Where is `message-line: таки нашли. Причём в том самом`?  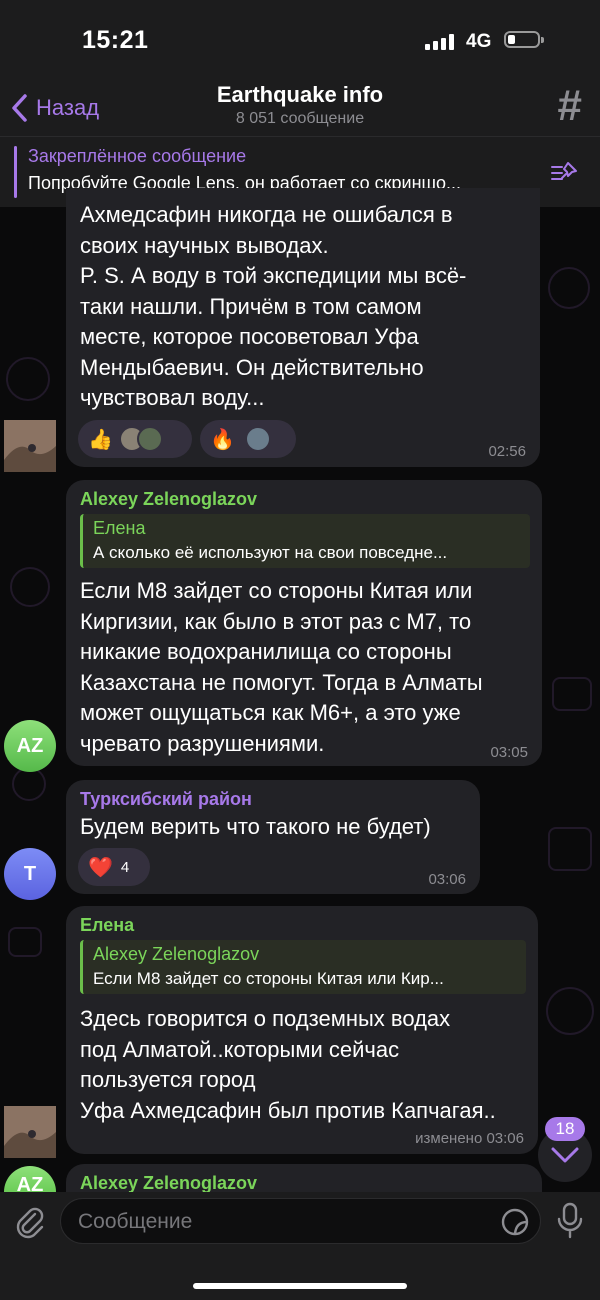
message-line: таки нашли. Причём в том самом is located at coordinates (251, 306).